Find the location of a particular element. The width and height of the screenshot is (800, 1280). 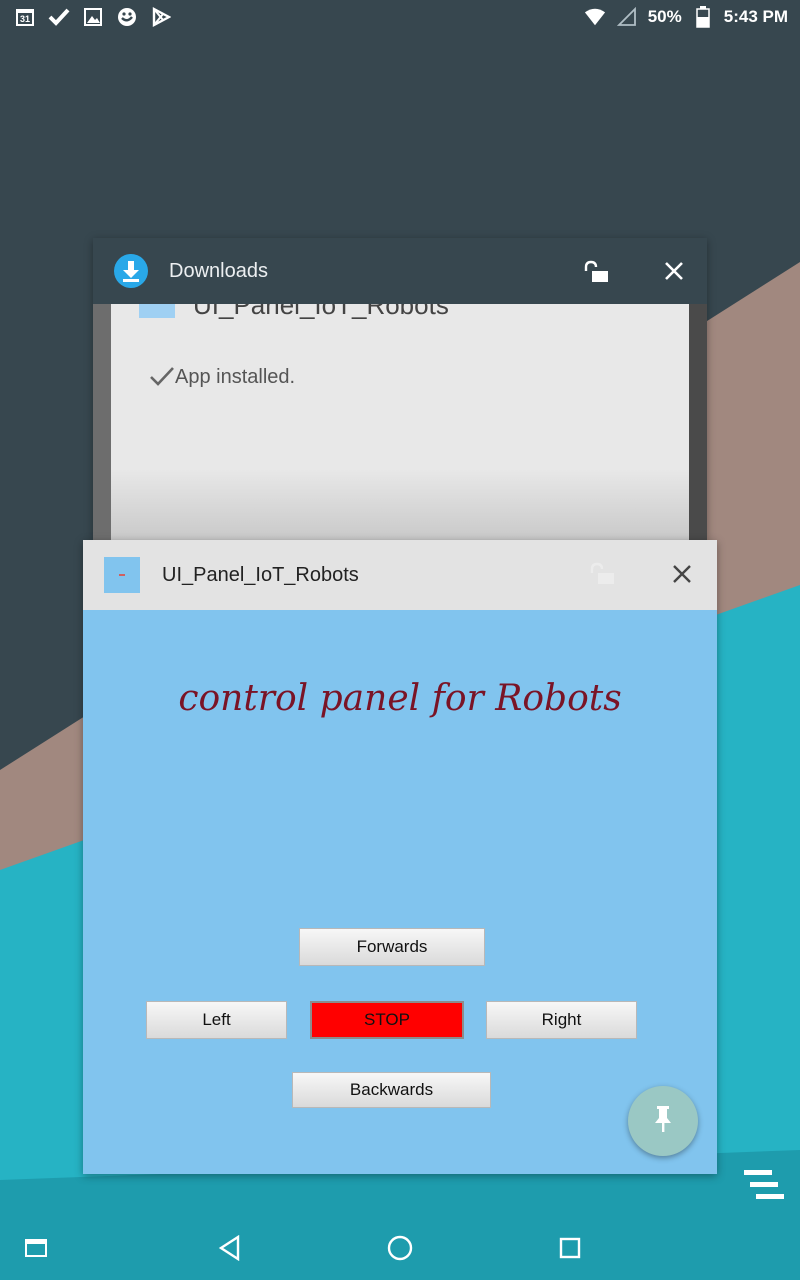

clear-all-icon is located at coordinates (764, 1189).